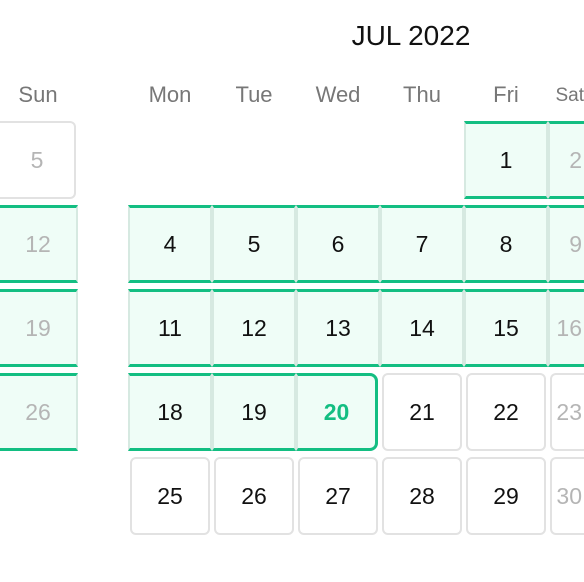 This screenshot has width=584, height=582. I want to click on day-cell-selected: 20, so click(337, 412).